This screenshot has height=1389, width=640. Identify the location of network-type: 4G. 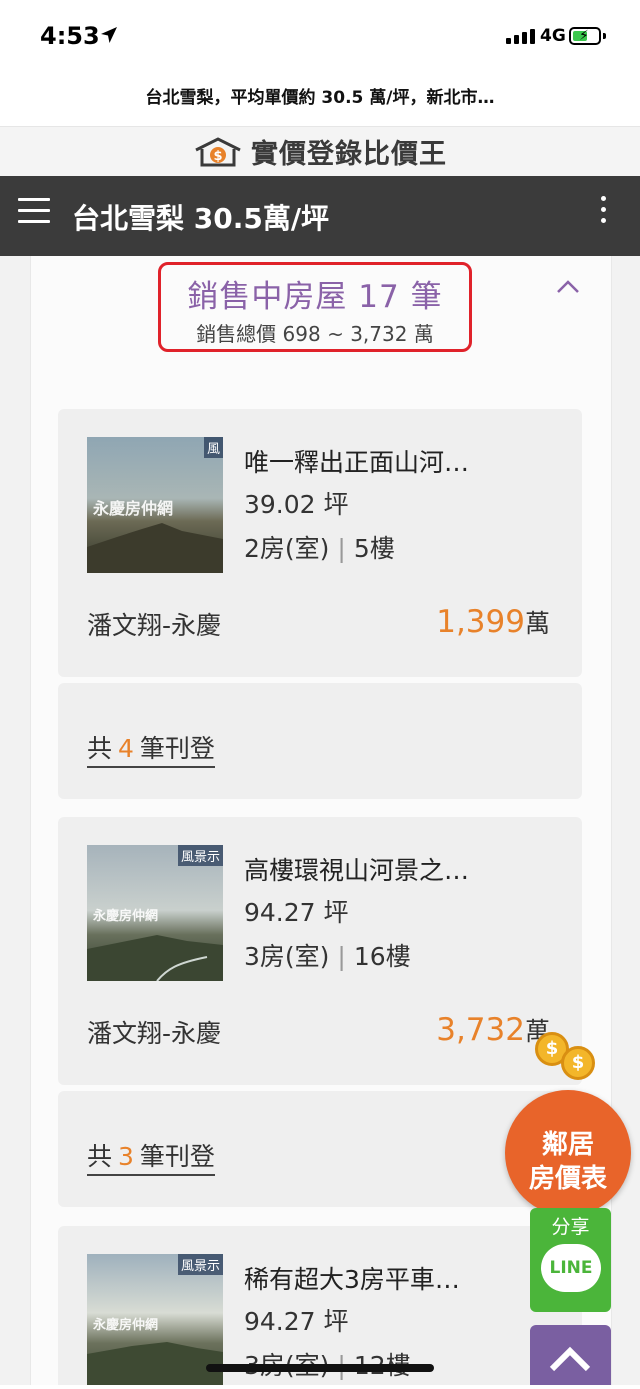
(553, 36).